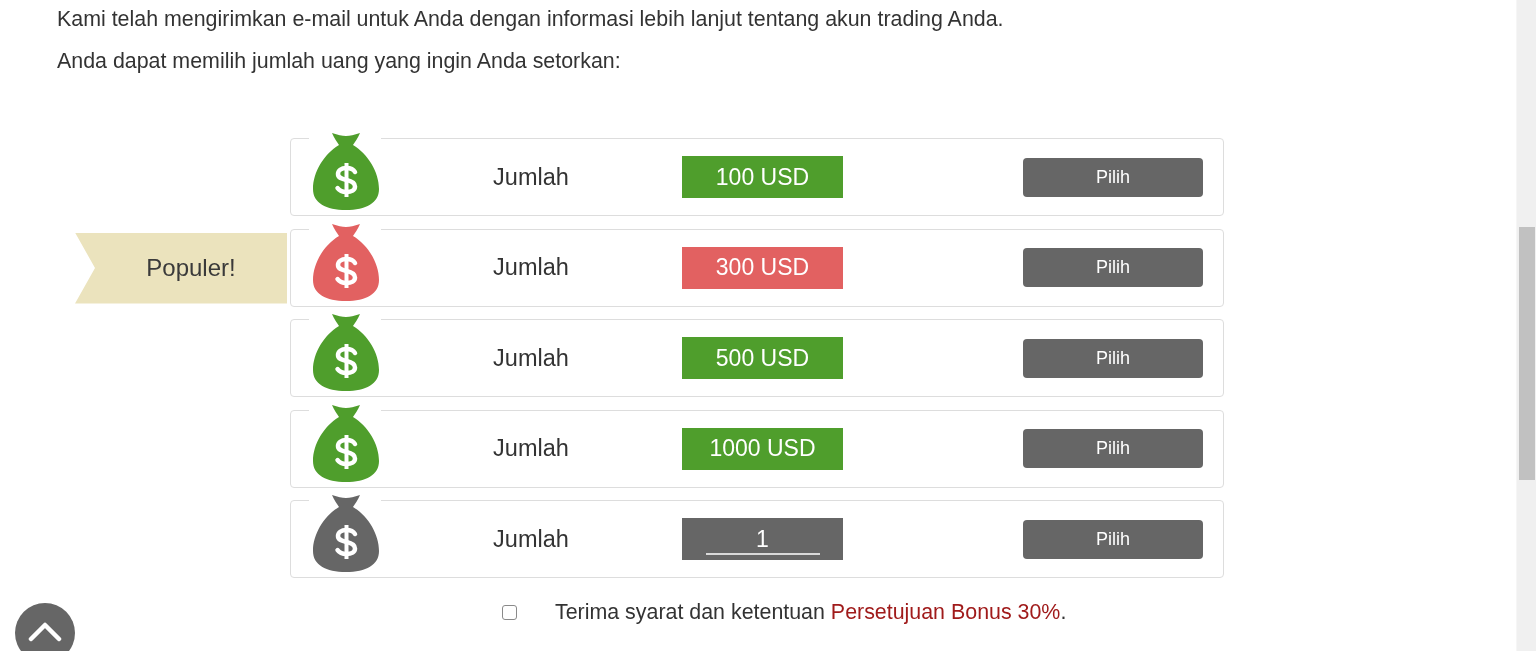  Describe the element at coordinates (762, 539) in the screenshot. I see `amount-field: 1` at that location.